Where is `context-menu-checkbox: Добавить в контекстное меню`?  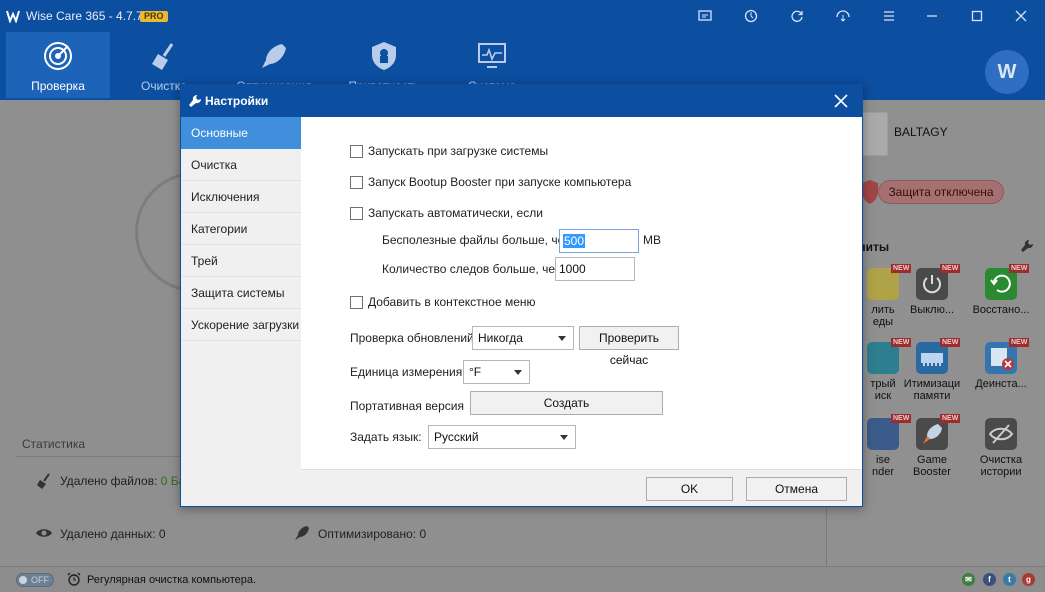
context-menu-checkbox: Добавить в контекстное меню is located at coordinates (443, 302).